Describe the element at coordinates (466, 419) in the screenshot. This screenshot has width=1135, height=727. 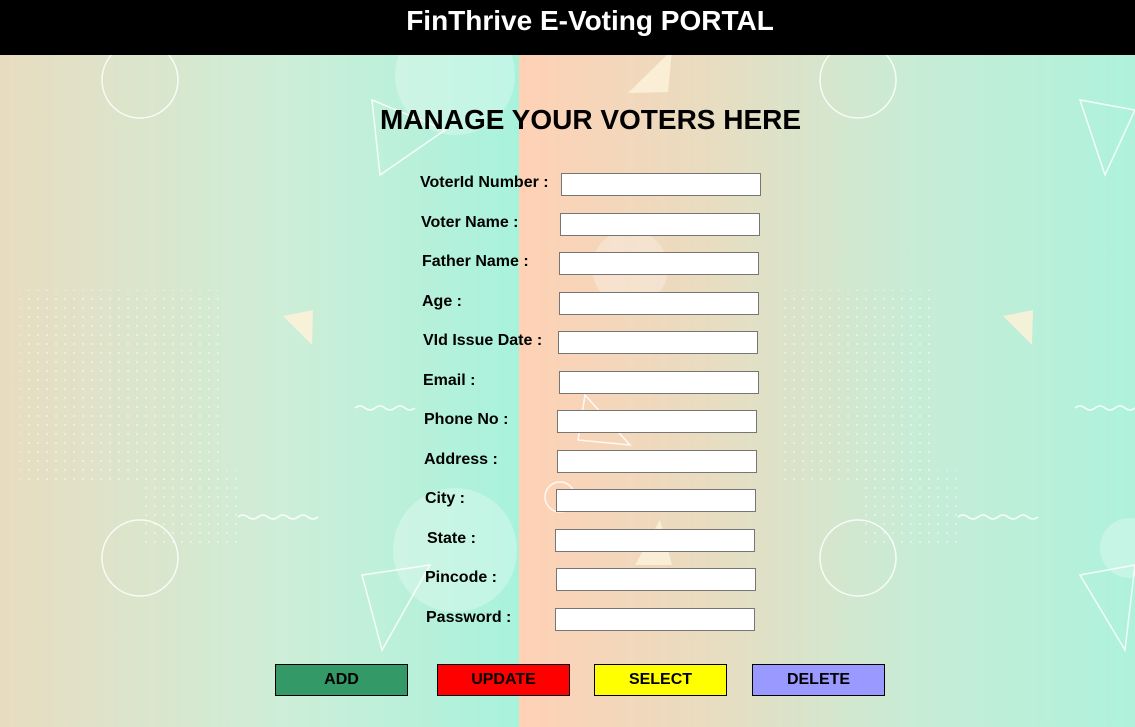
I see `phone-label: Phone No :` at that location.